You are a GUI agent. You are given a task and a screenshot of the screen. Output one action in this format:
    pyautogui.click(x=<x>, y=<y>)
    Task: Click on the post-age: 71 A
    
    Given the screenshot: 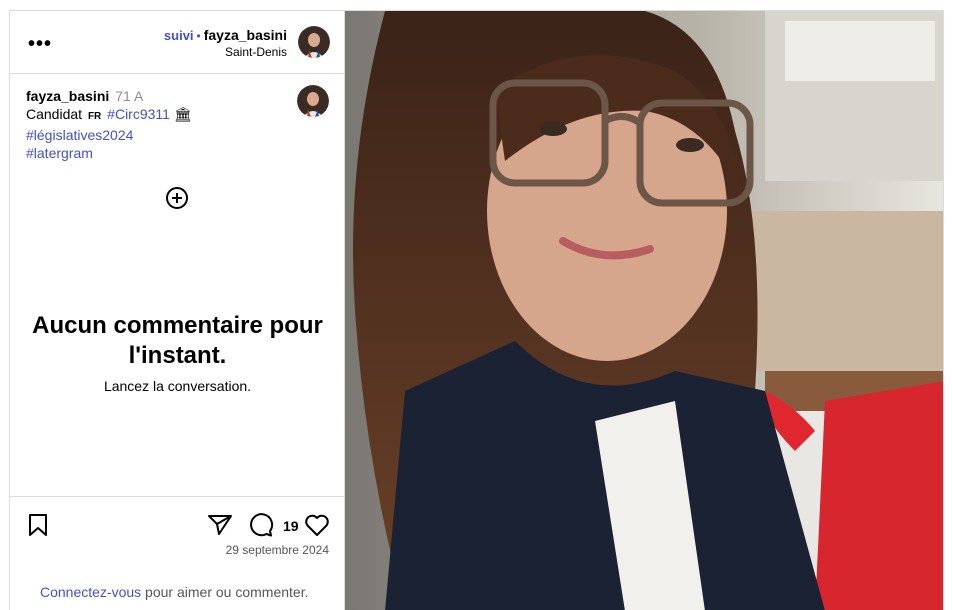 What is the action you would take?
    pyautogui.click(x=129, y=96)
    